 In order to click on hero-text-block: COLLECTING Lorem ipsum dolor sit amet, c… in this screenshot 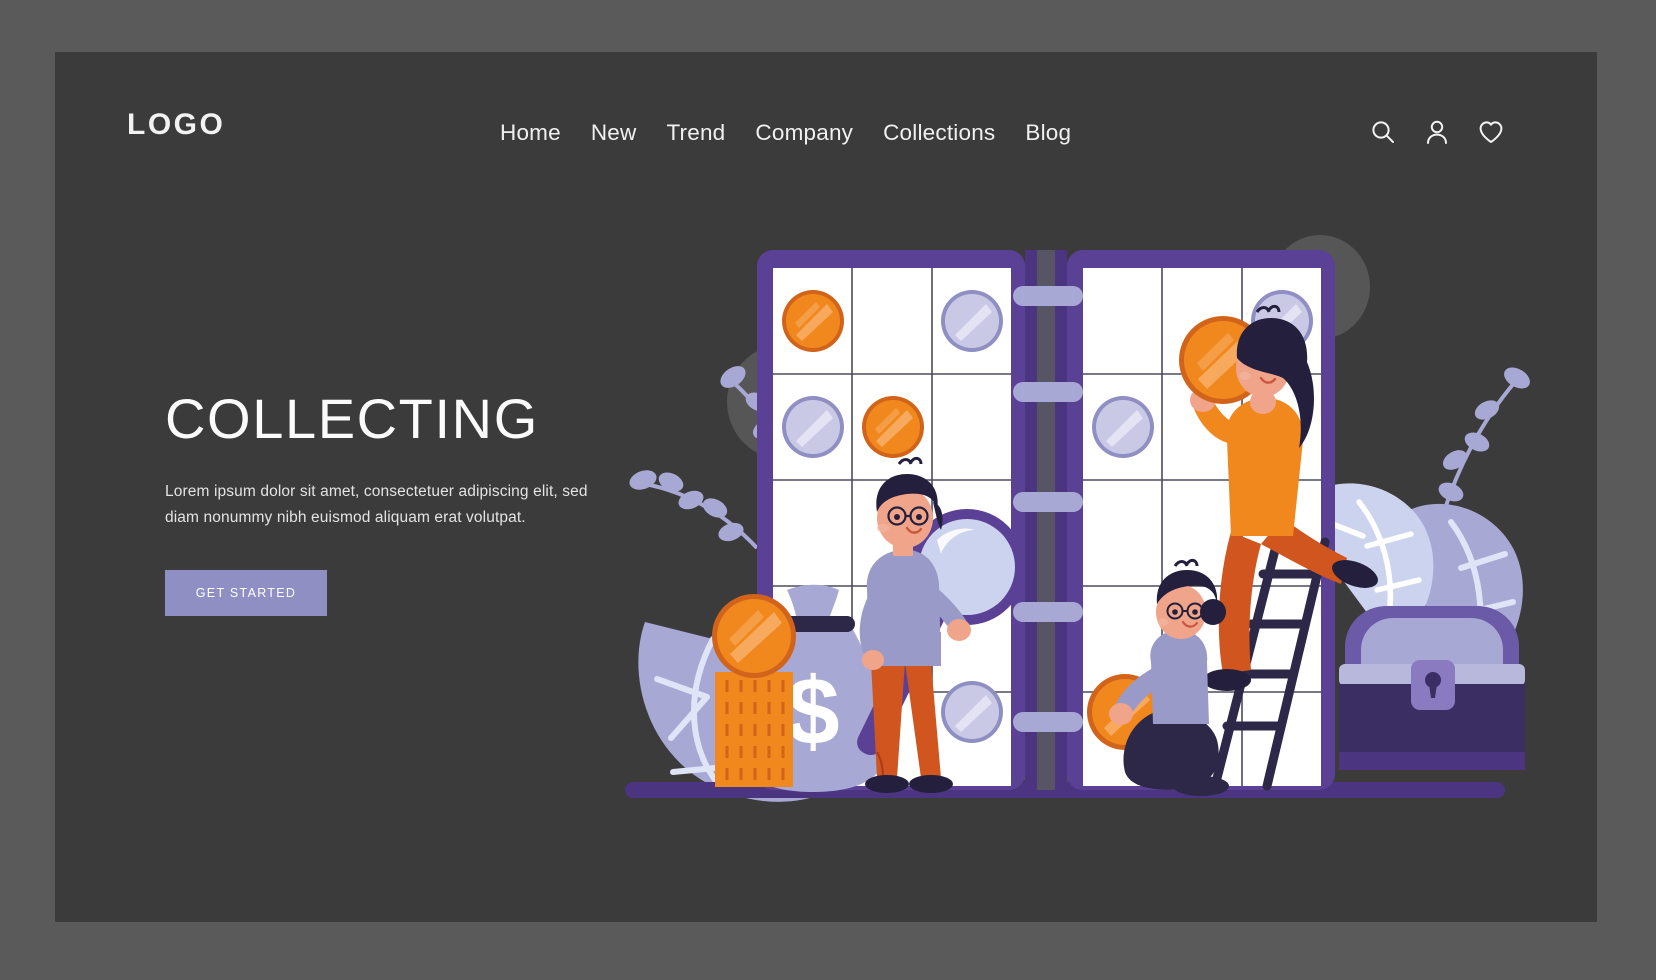, I will do `click(425, 502)`.